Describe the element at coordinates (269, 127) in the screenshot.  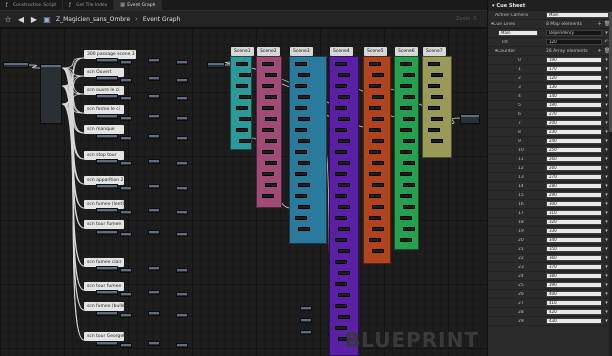
I see `scene2-column: Scene2` at that location.